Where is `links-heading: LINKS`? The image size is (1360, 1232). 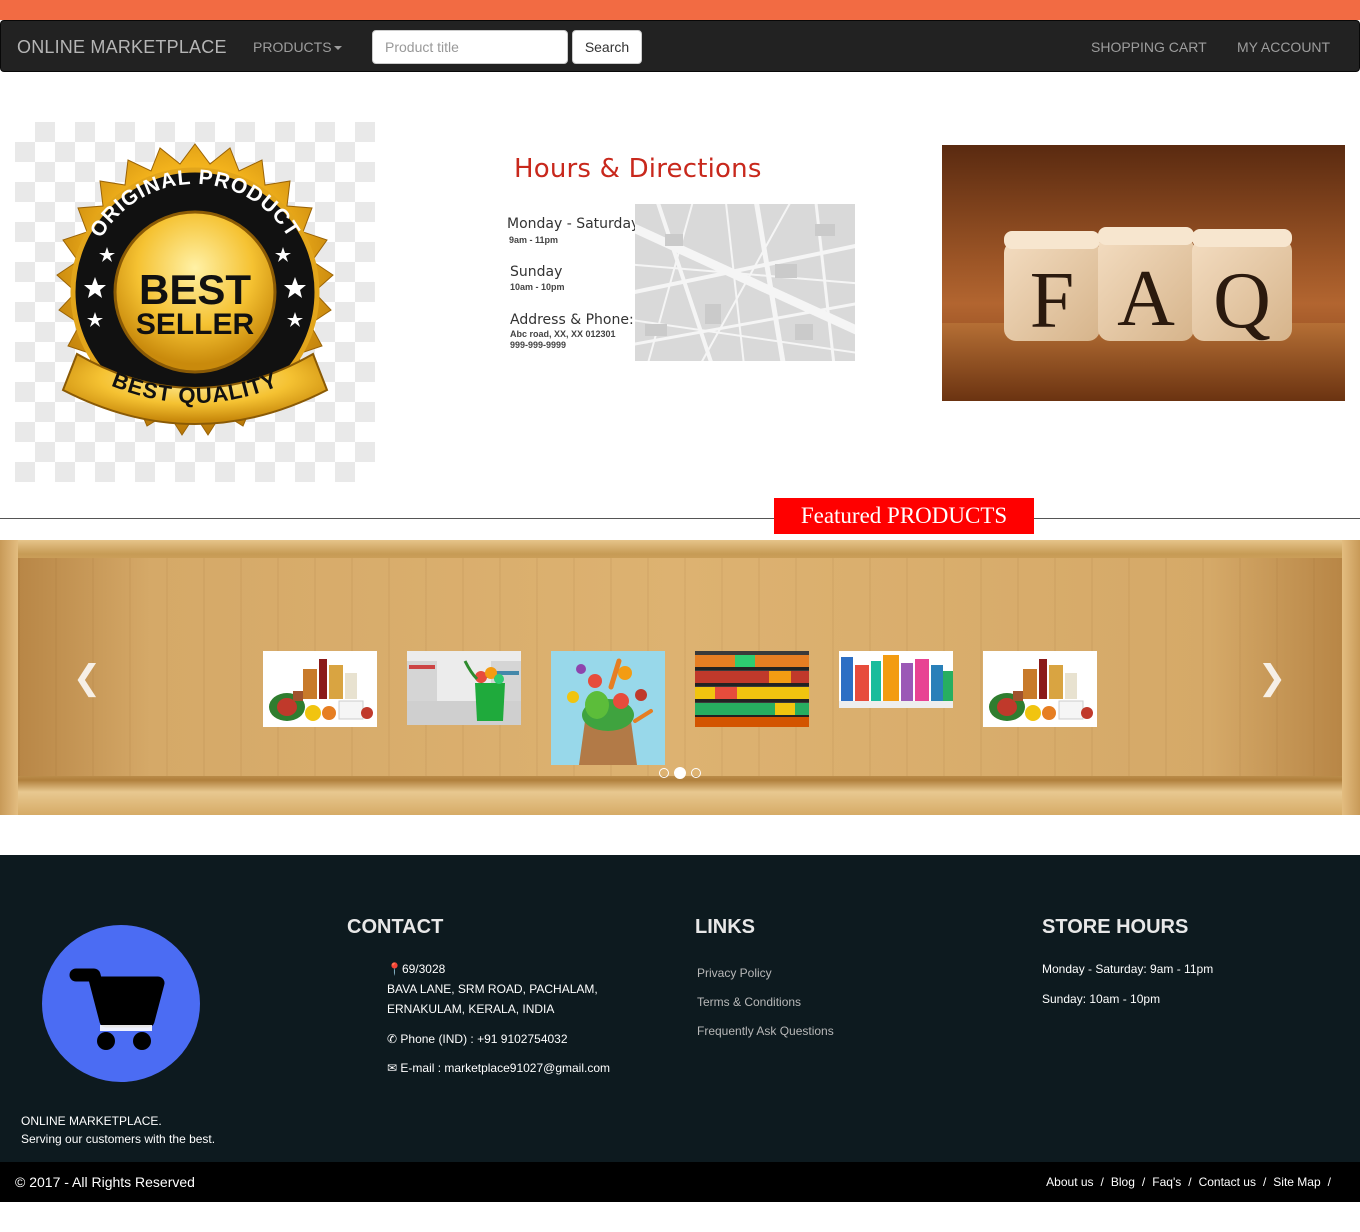
links-heading: LINKS is located at coordinates (725, 927).